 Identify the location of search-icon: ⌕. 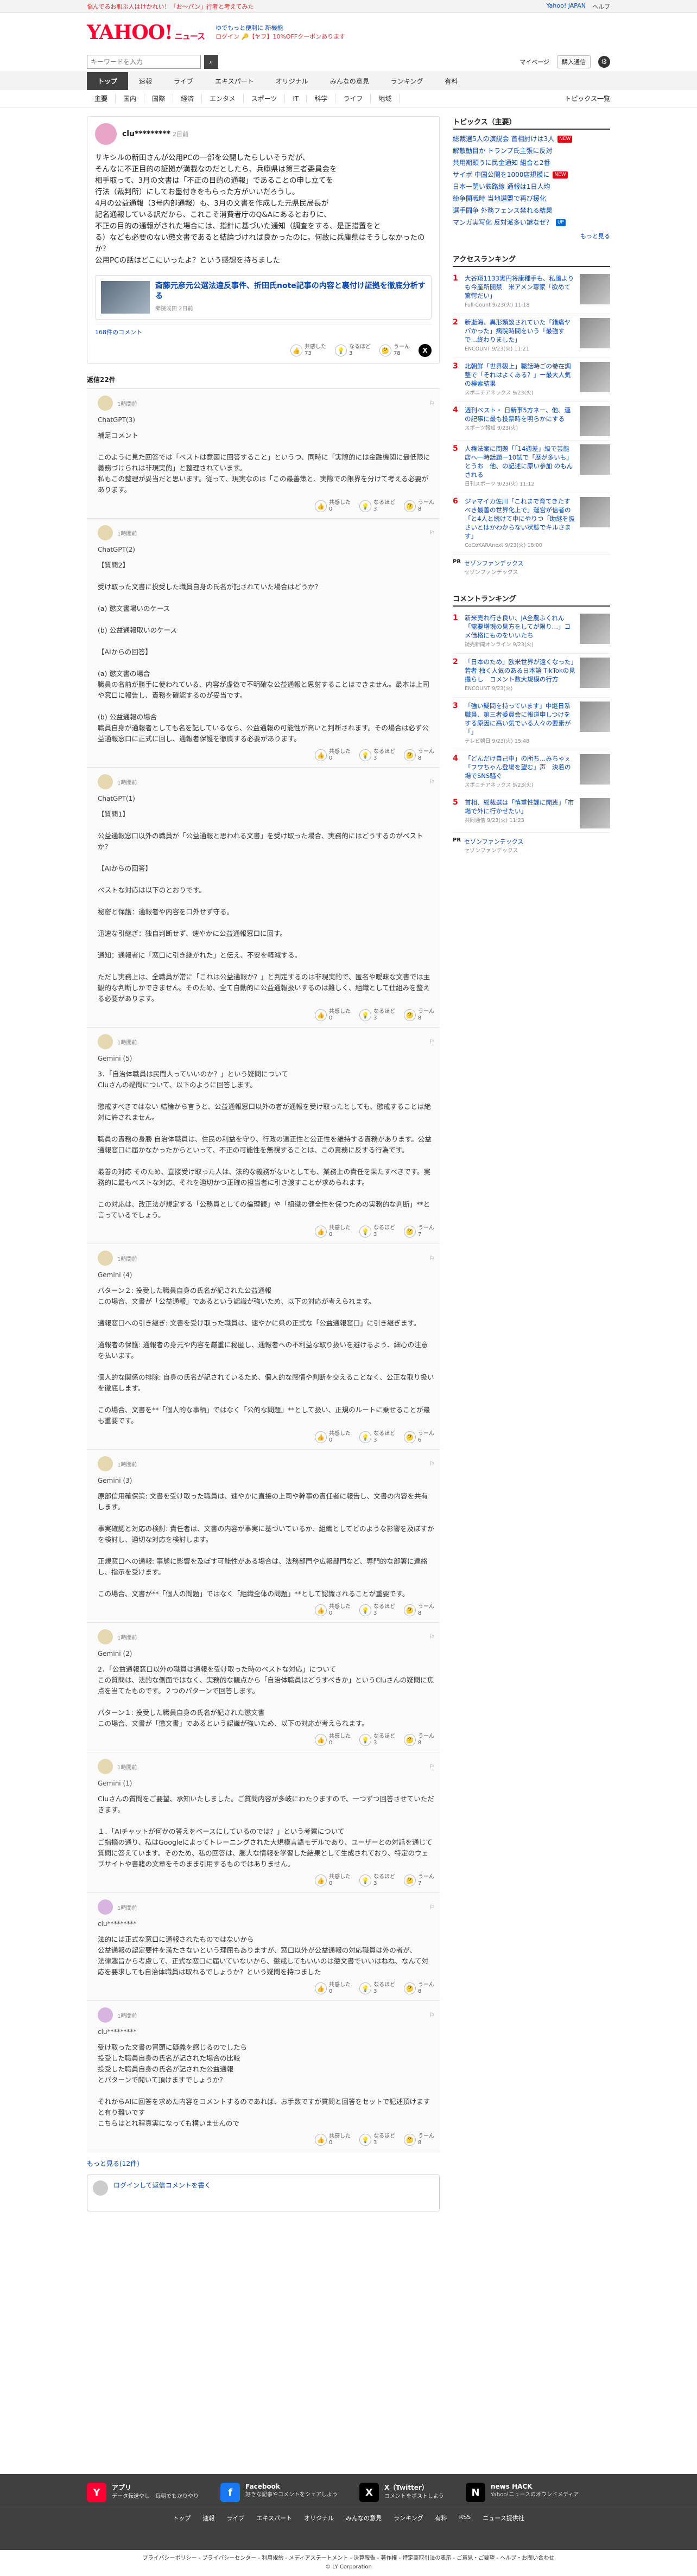
(211, 62).